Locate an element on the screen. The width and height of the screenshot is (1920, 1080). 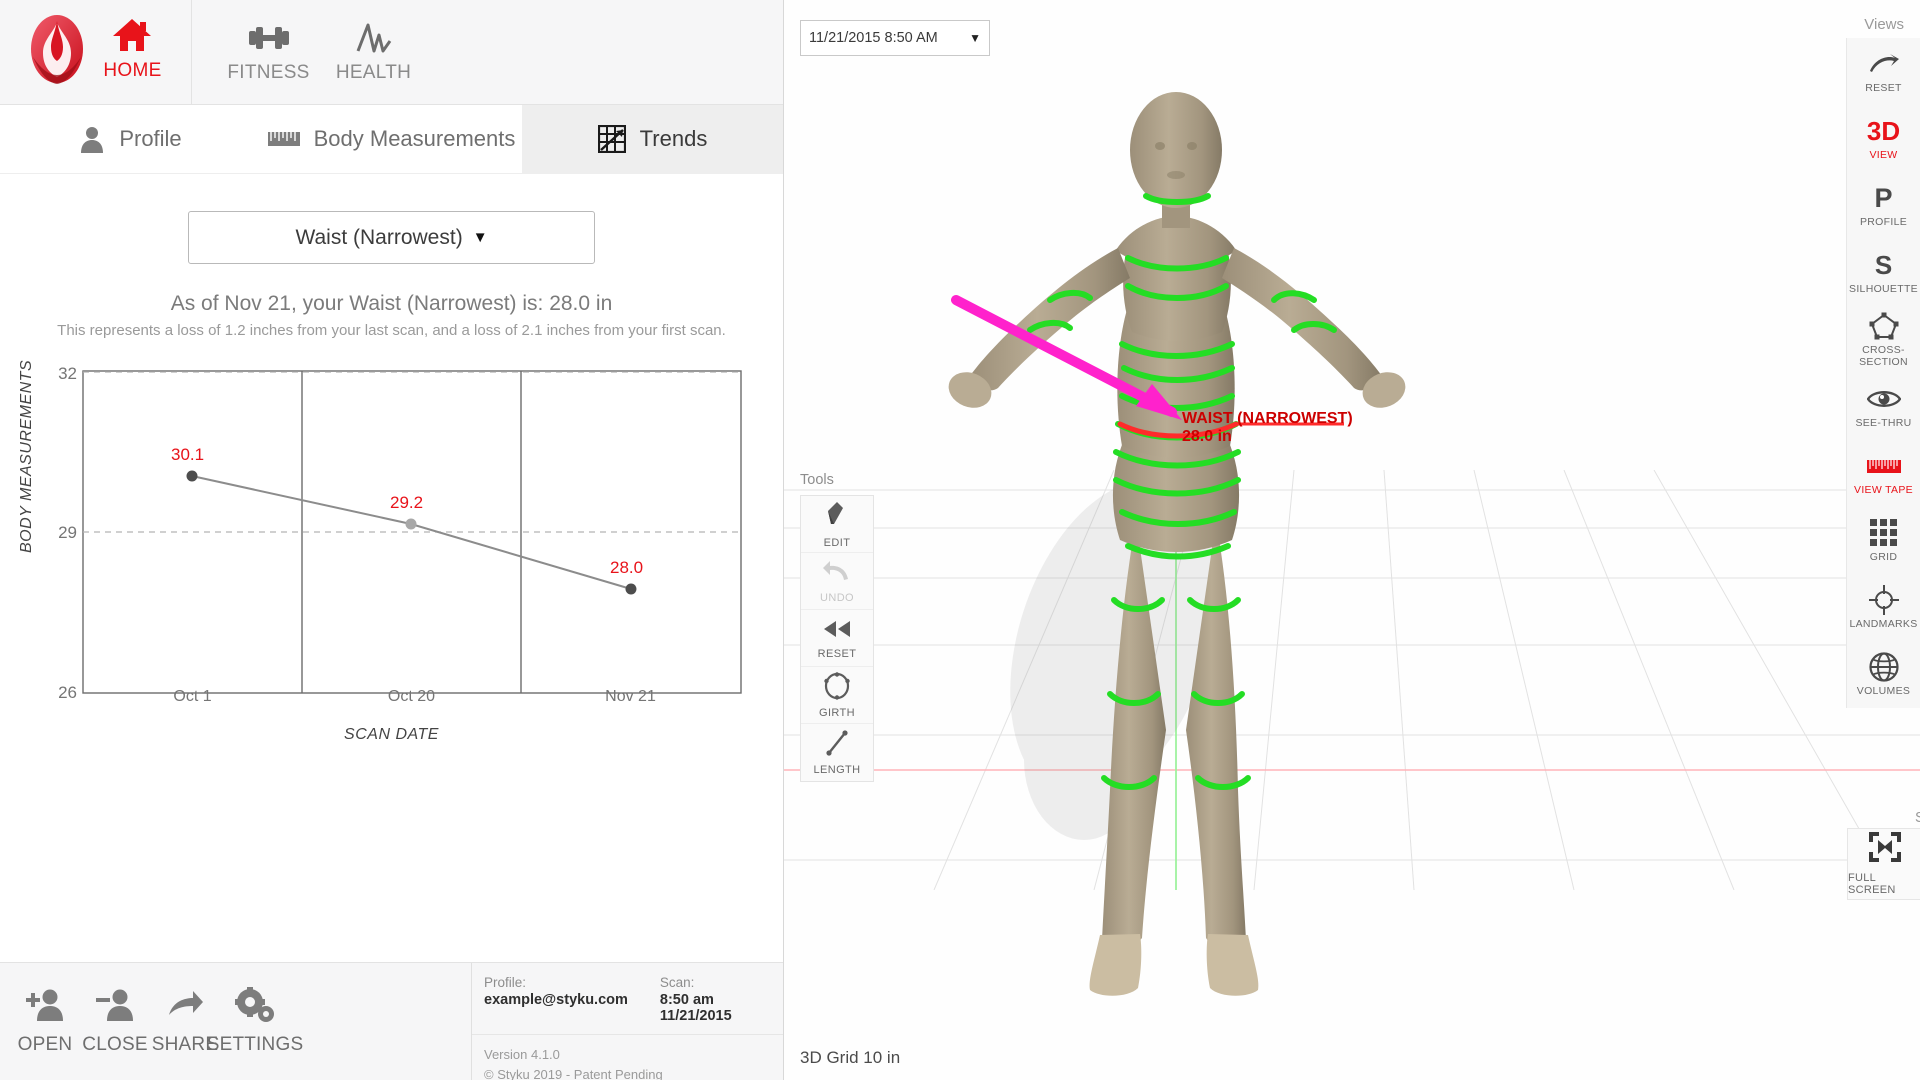
eye-icon is located at coordinates (1883, 399).